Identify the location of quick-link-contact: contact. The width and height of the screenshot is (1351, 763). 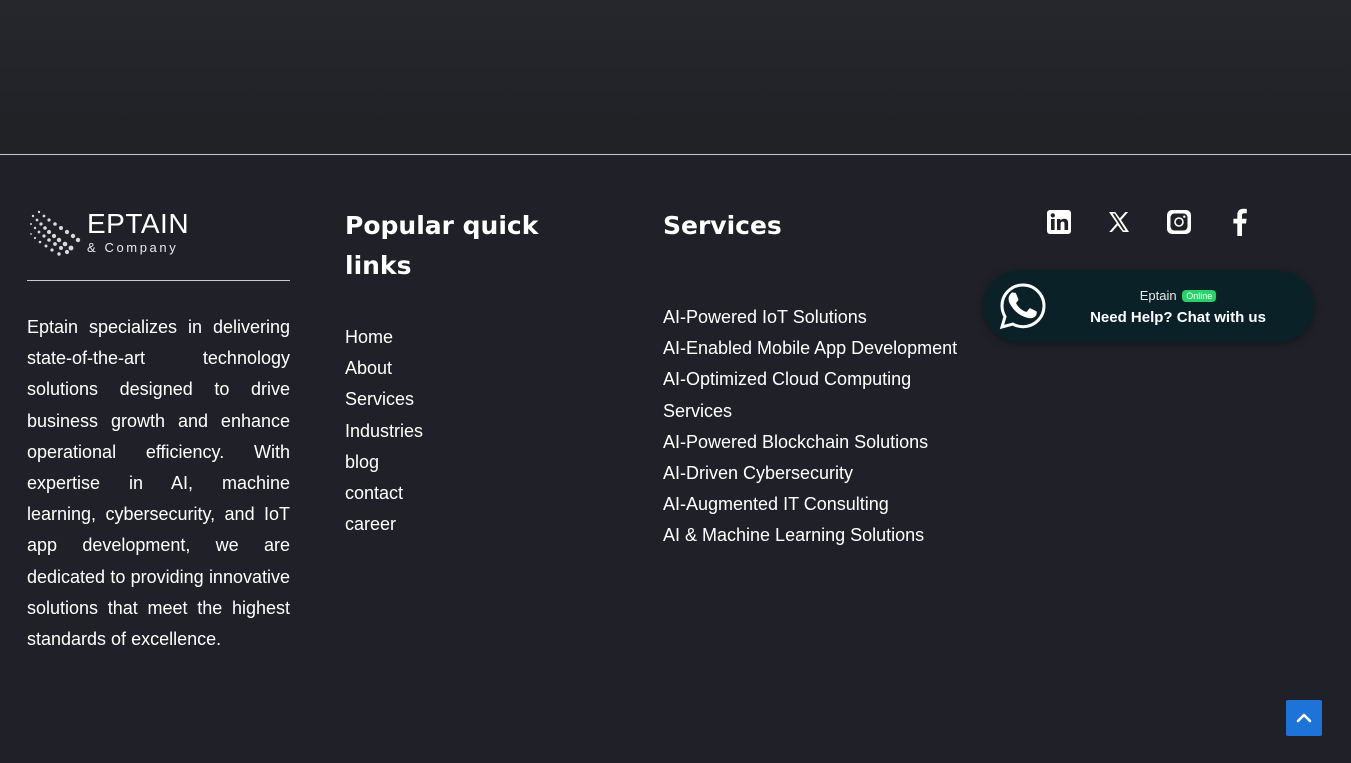
(475, 493).